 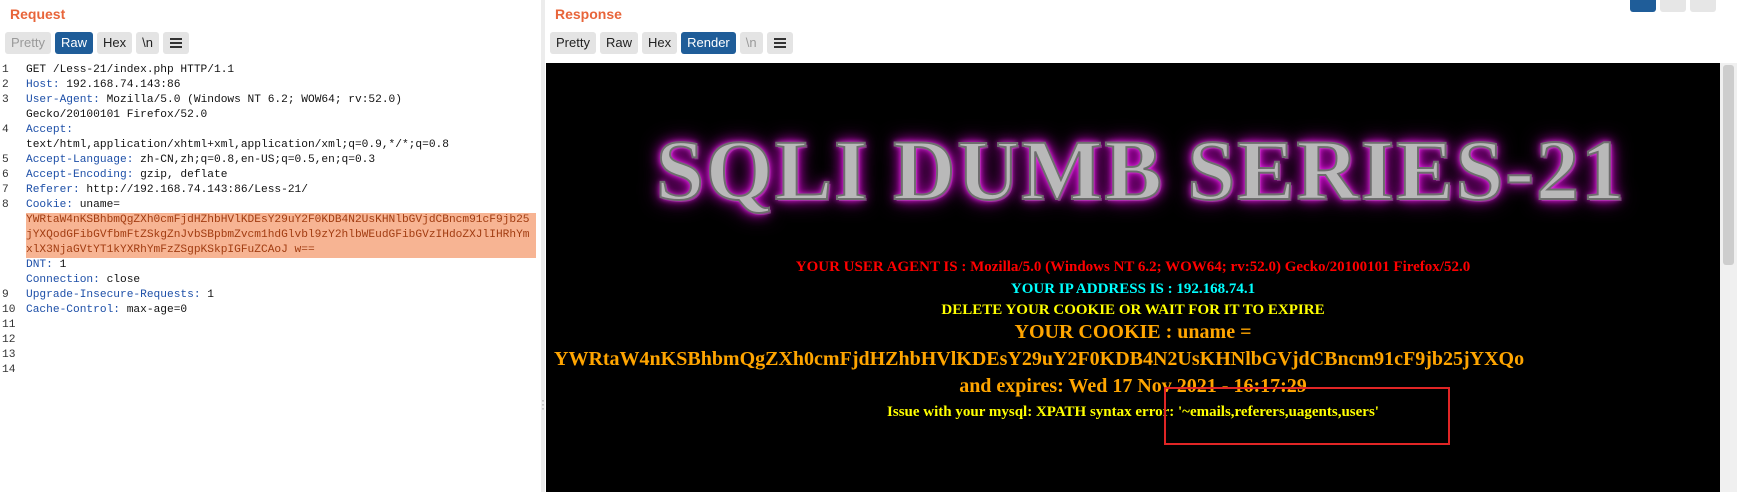 I want to click on header-name: User-Agent:, so click(x=63, y=100).